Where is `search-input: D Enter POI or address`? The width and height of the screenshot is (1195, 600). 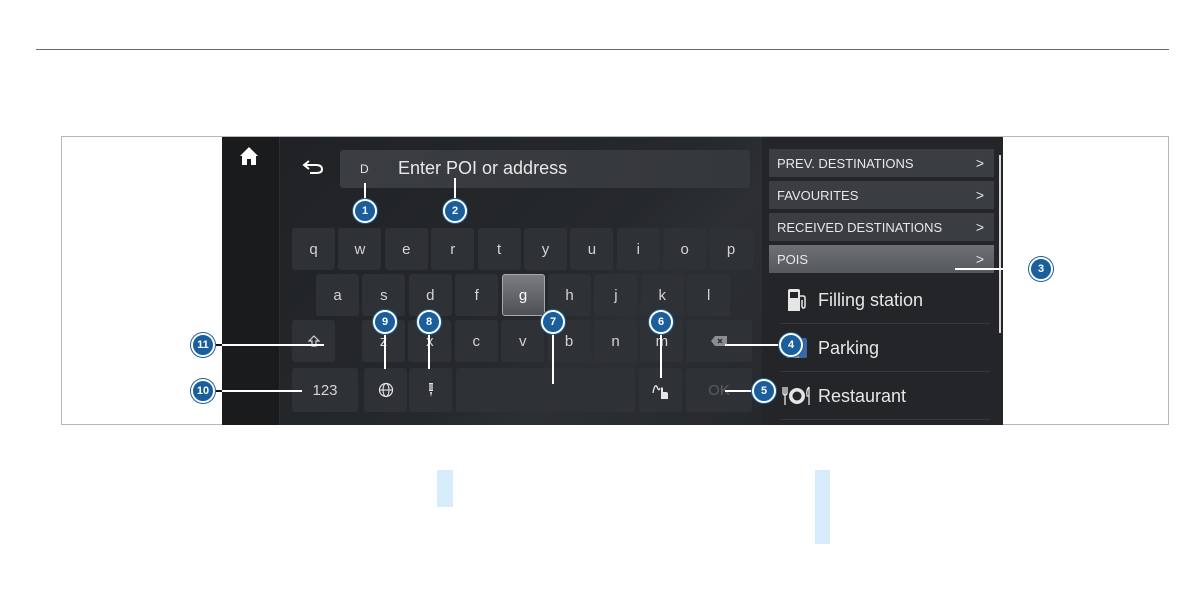
search-input: D Enter POI or address is located at coordinates (545, 169).